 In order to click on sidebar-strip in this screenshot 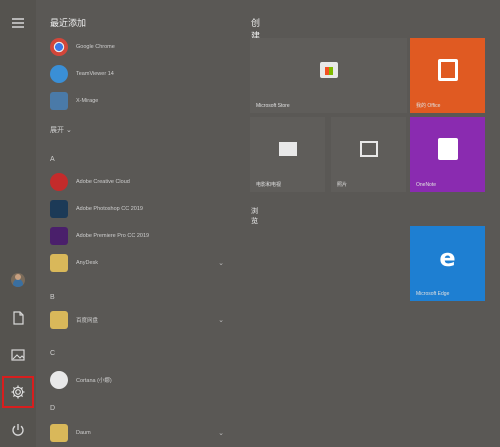, I will do `click(18, 223)`.